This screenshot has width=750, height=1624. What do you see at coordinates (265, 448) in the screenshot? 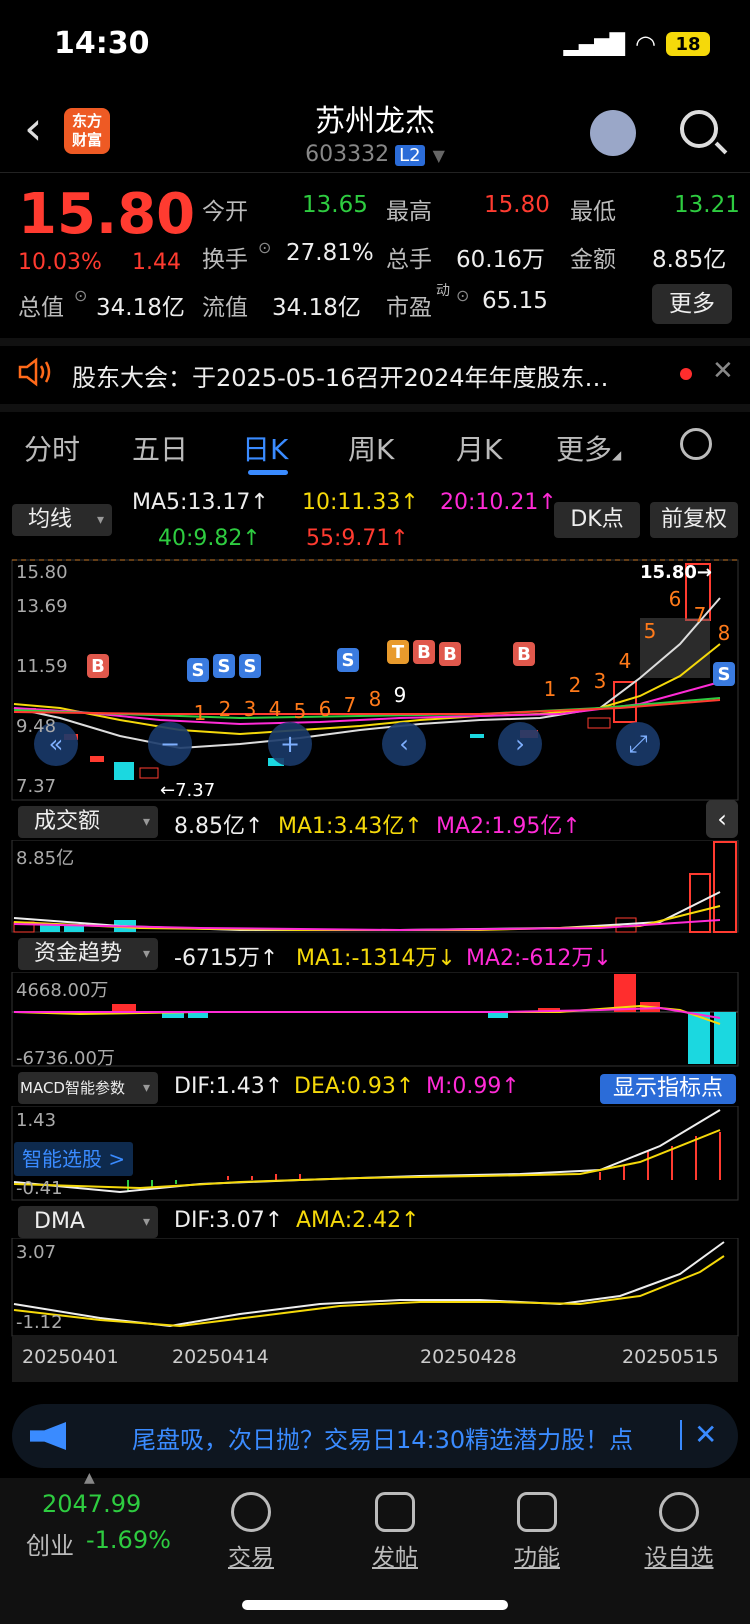
I see `tab-daily-k: 日K` at bounding box center [265, 448].